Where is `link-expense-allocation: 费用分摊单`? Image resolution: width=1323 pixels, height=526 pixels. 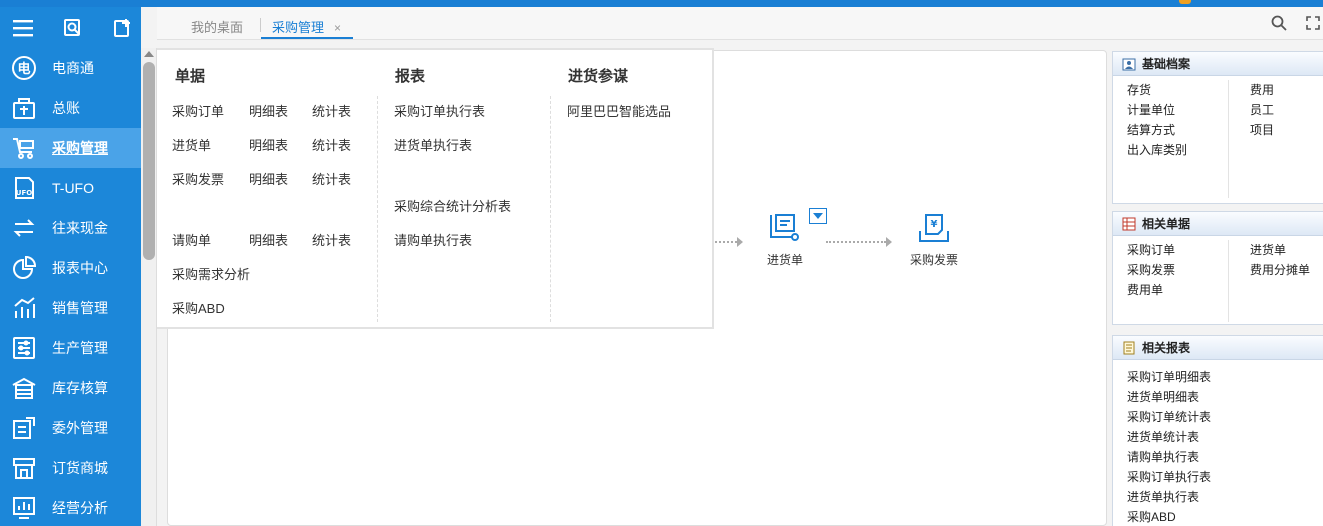
link-expense-allocation: 费用分摊单 is located at coordinates (1280, 269).